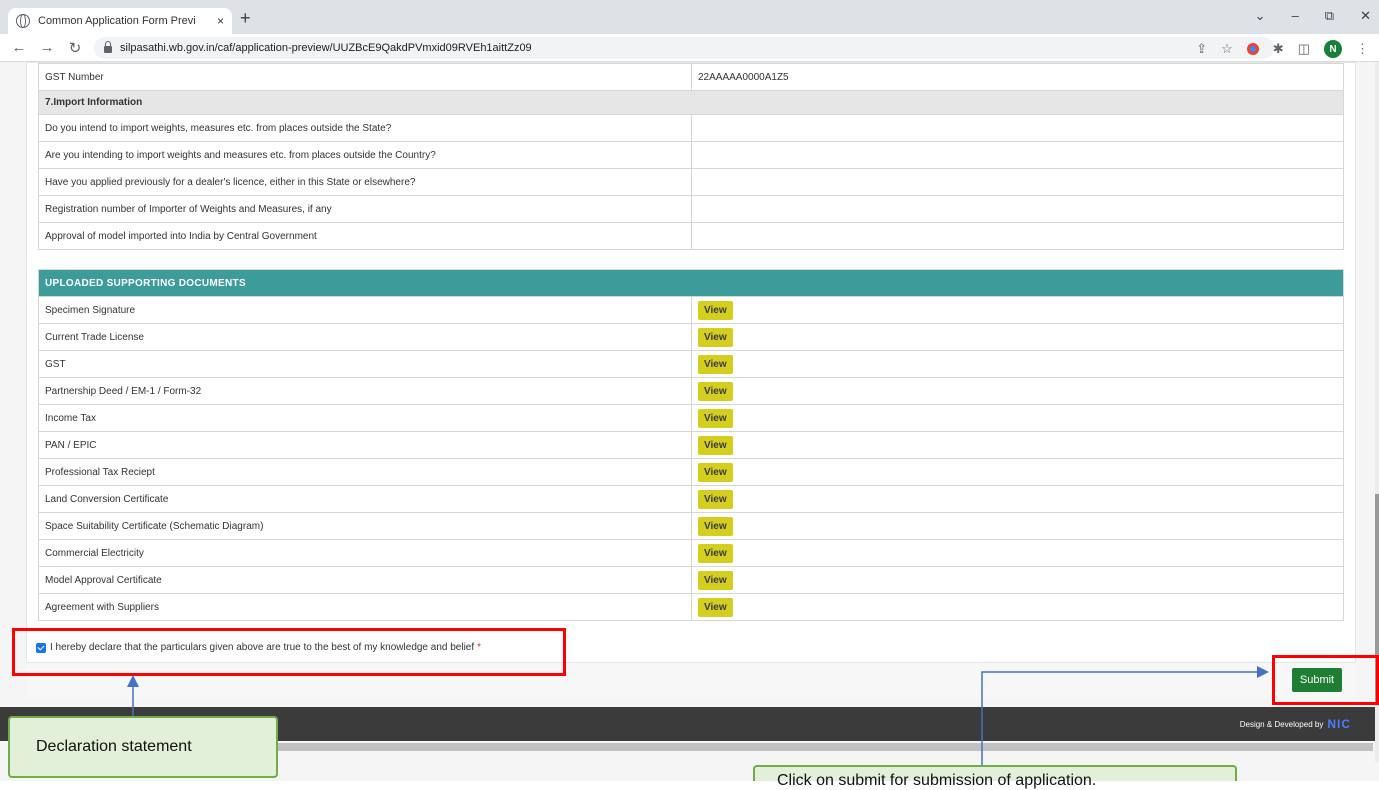 This screenshot has width=1379, height=790. What do you see at coordinates (1278, 49) in the screenshot?
I see `extensions-puzzle-icon: ✱` at bounding box center [1278, 49].